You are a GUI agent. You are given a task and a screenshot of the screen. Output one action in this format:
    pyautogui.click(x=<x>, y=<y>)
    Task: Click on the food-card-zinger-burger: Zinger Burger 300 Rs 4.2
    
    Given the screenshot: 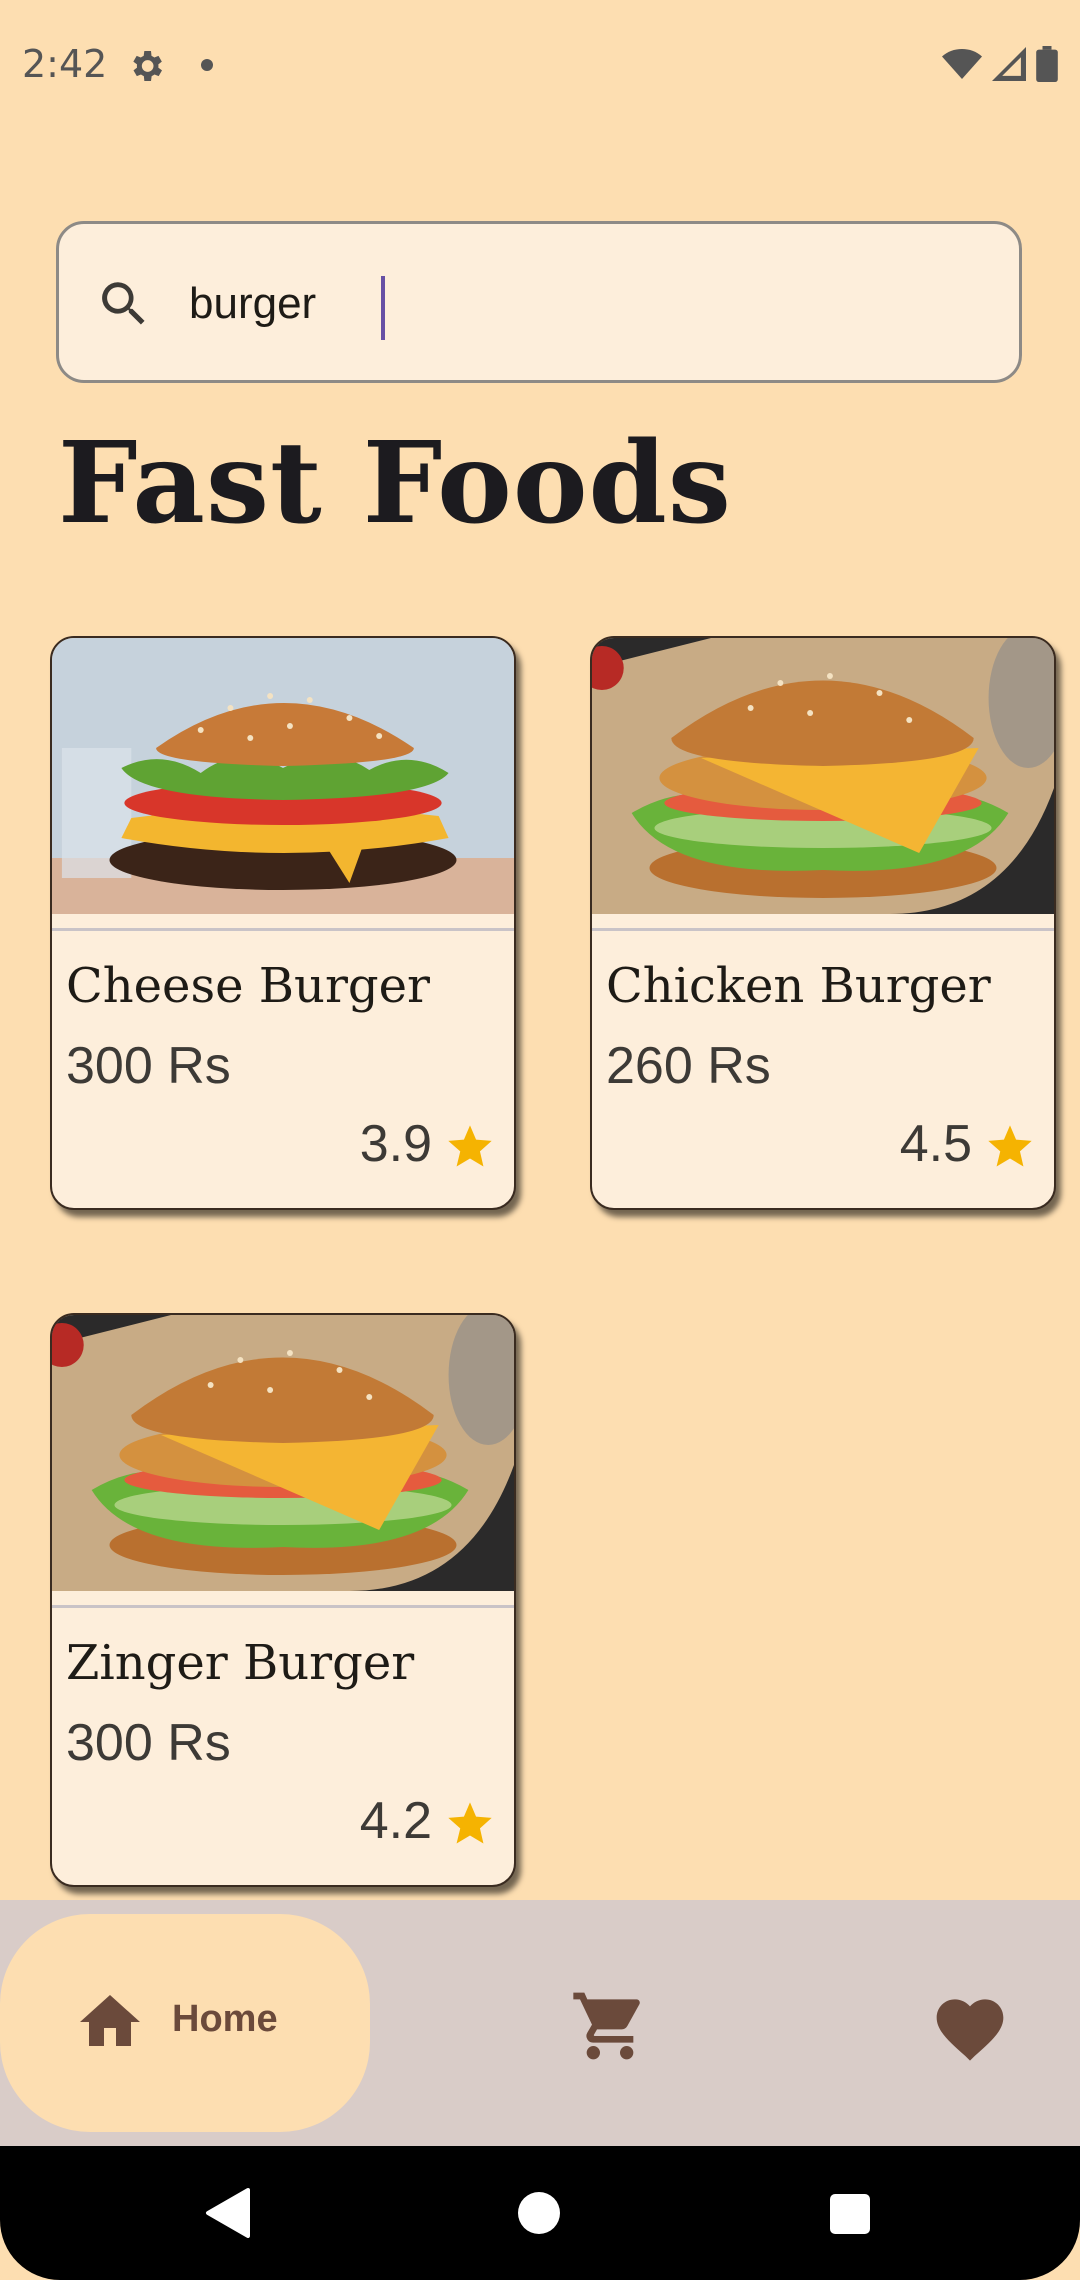 What is the action you would take?
    pyautogui.click(x=283, y=1600)
    